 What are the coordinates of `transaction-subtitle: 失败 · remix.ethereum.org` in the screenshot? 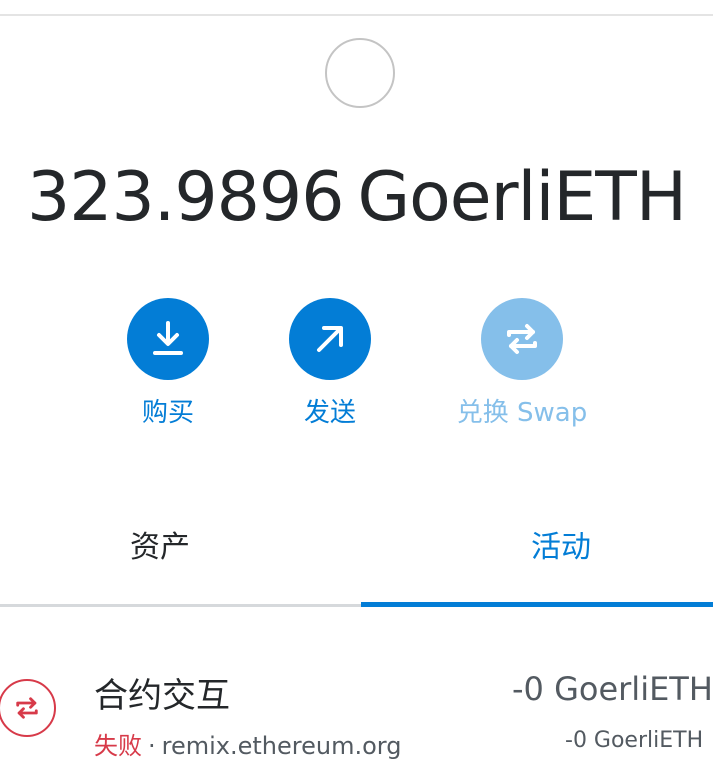 It's located at (247, 743).